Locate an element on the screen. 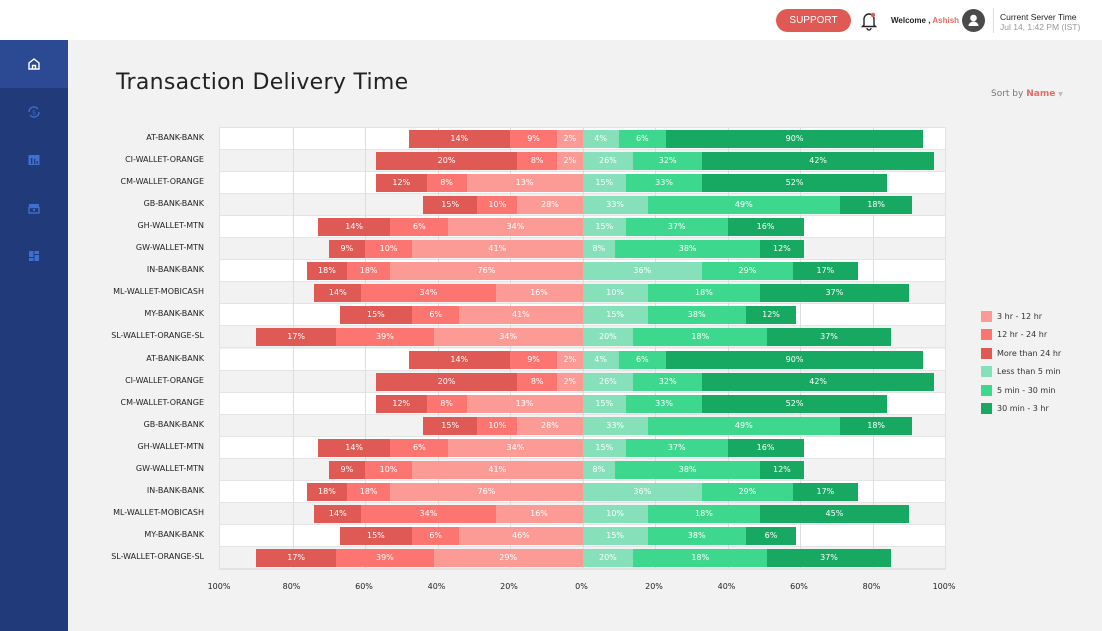  row-label: GW-WALLET-MTN is located at coordinates (169, 468).